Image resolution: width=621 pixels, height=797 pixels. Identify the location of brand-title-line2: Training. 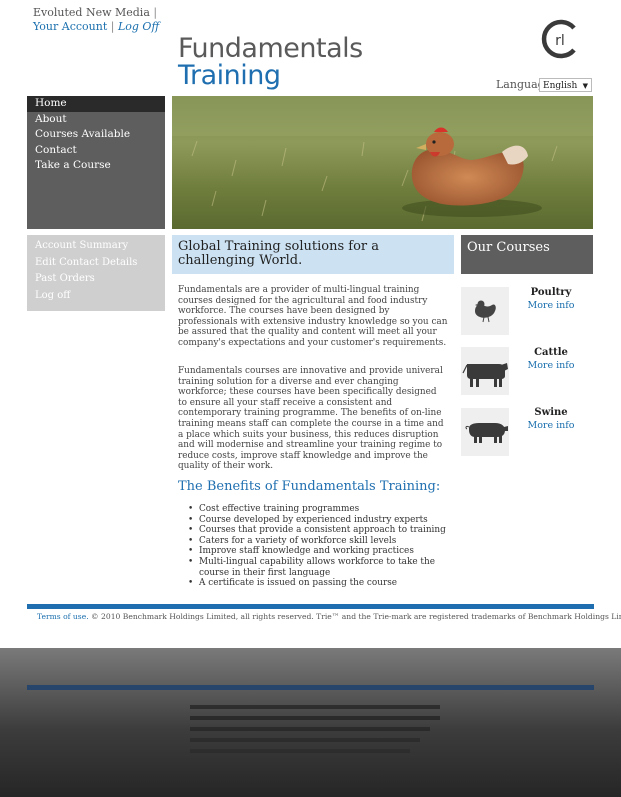
(229, 75).